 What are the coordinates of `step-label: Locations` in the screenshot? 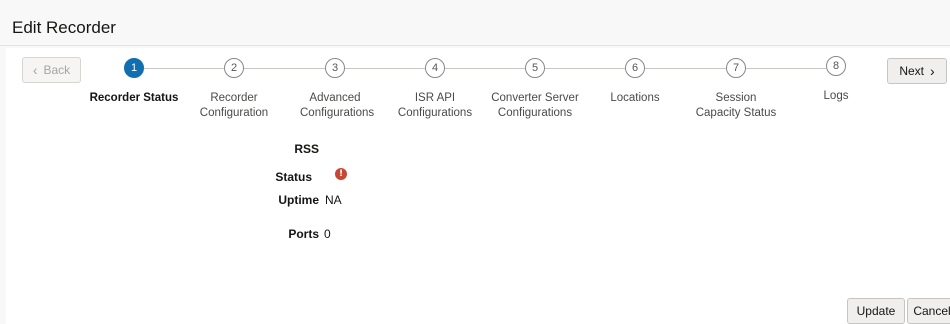 It's located at (635, 98).